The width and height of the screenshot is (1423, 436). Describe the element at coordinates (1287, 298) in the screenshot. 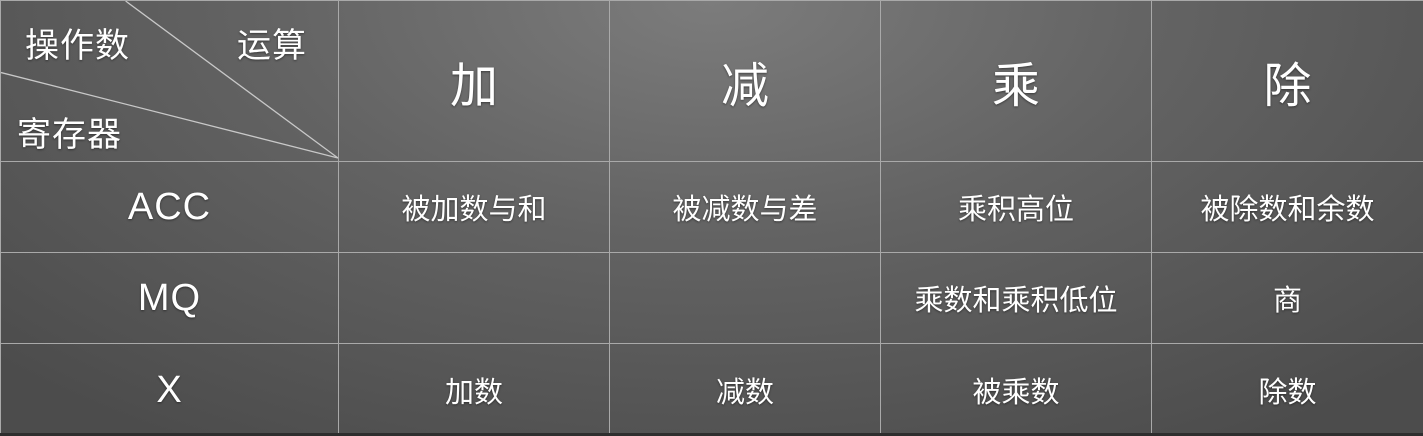

I see `table-cell: 商` at that location.